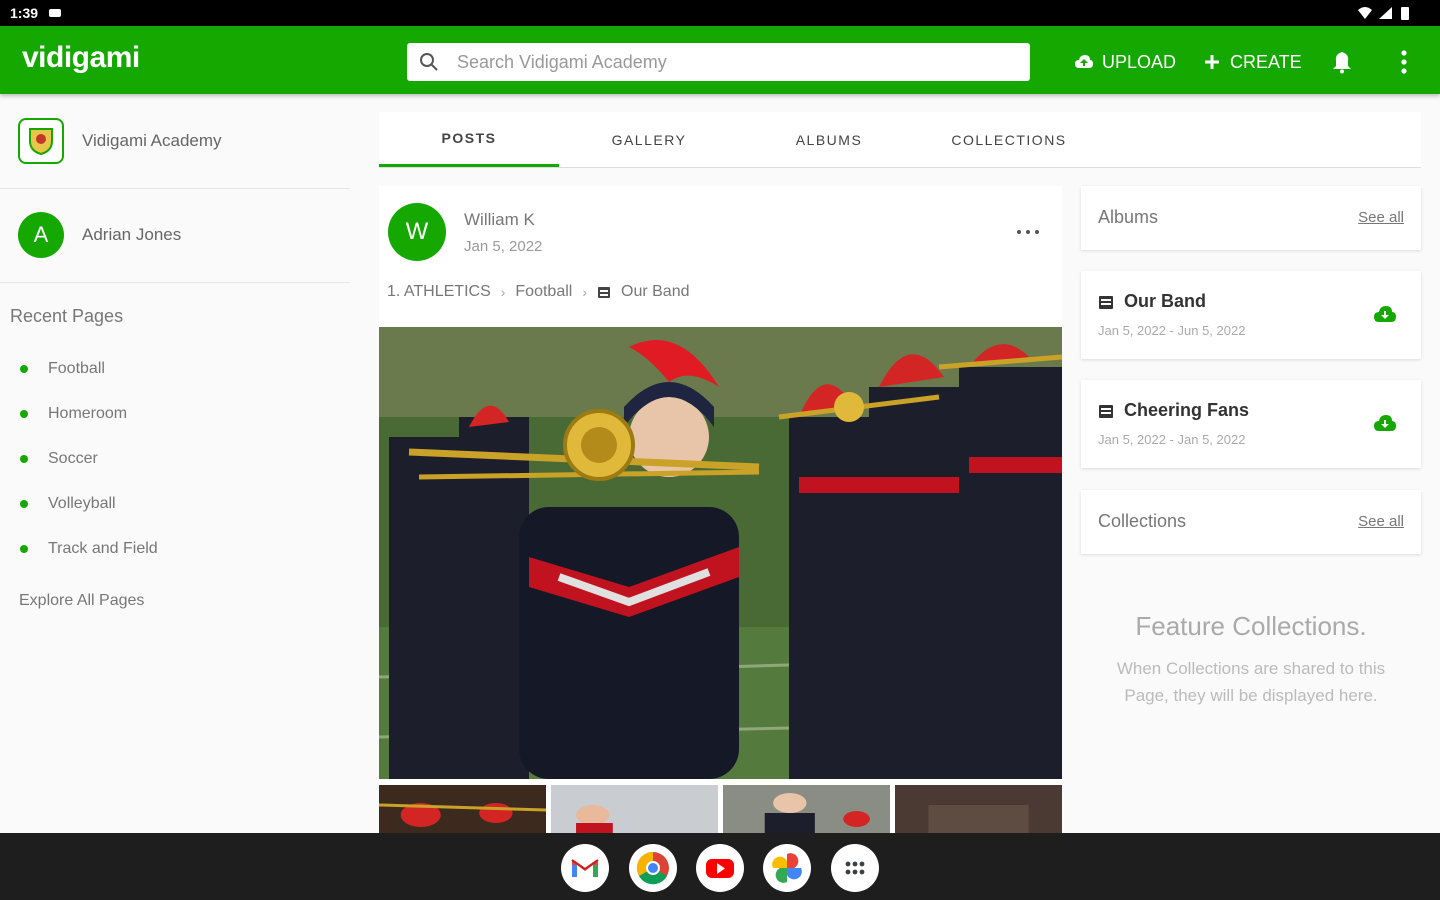 The image size is (1440, 900). What do you see at coordinates (73, 458) in the screenshot?
I see `recent-page-label: Soccer` at bounding box center [73, 458].